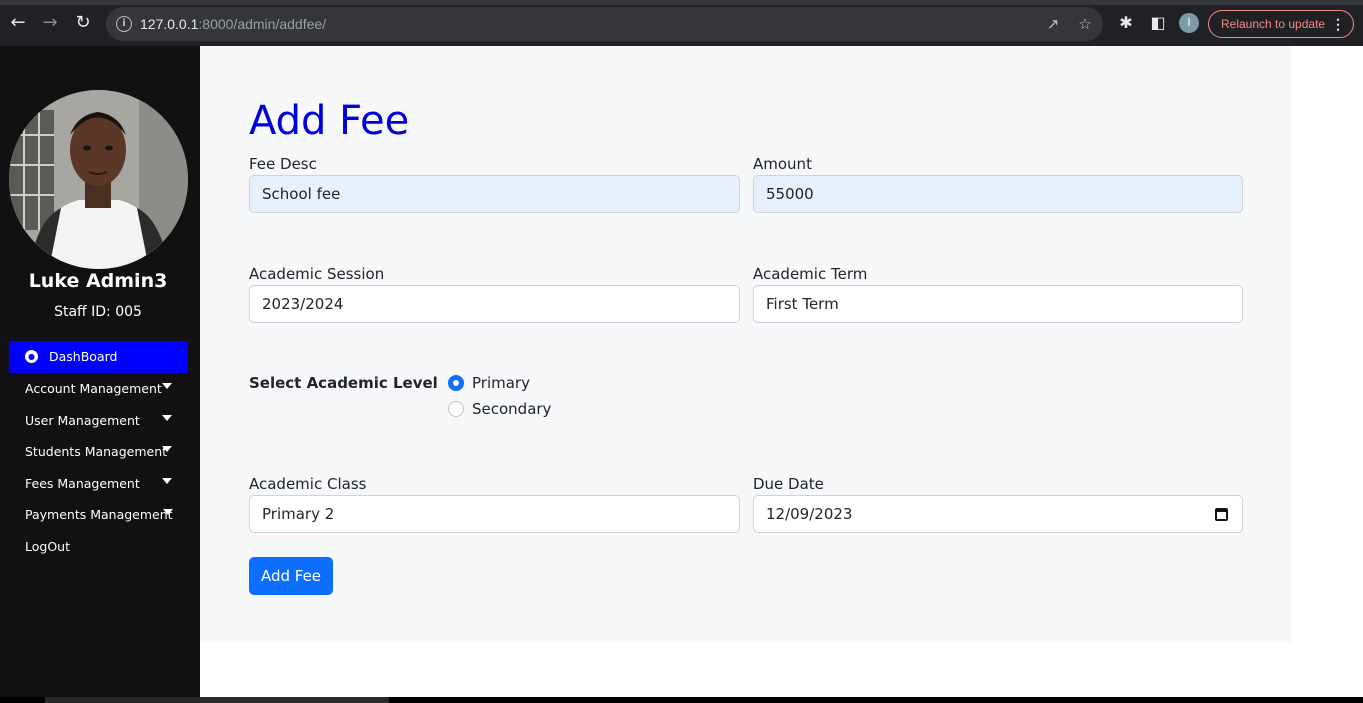 This screenshot has height=703, width=1363. What do you see at coordinates (50, 23) in the screenshot?
I see `forward-arrow-icon: →` at bounding box center [50, 23].